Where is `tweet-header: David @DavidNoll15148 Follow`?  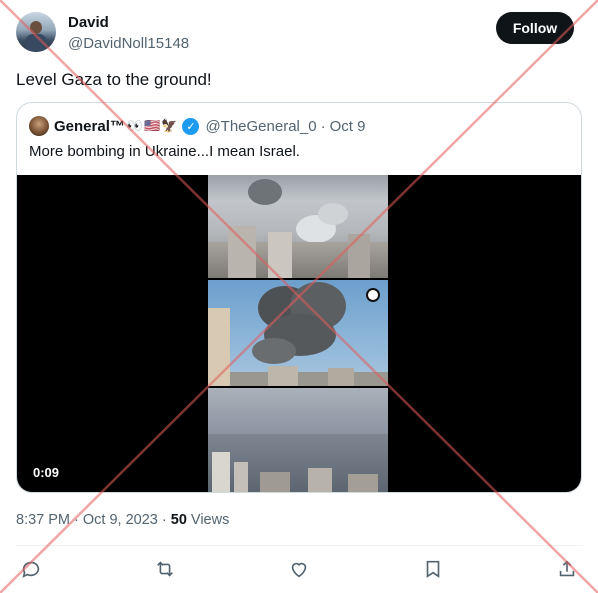 tweet-header: David @DavidNoll15148 Follow is located at coordinates (295, 34).